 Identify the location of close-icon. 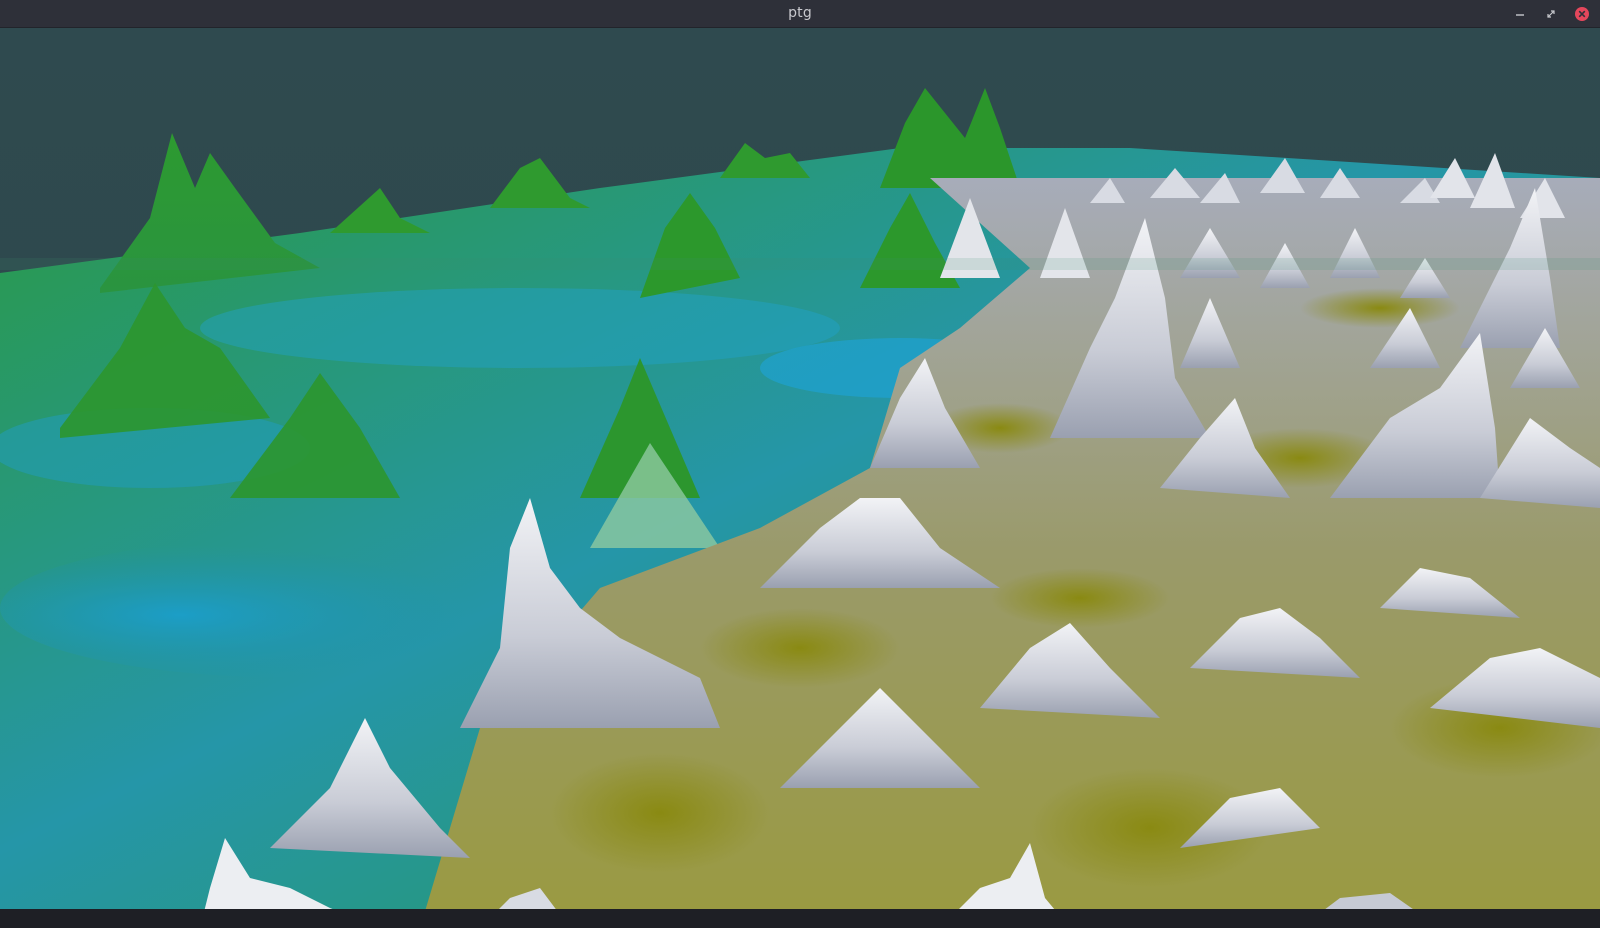
(1582, 14).